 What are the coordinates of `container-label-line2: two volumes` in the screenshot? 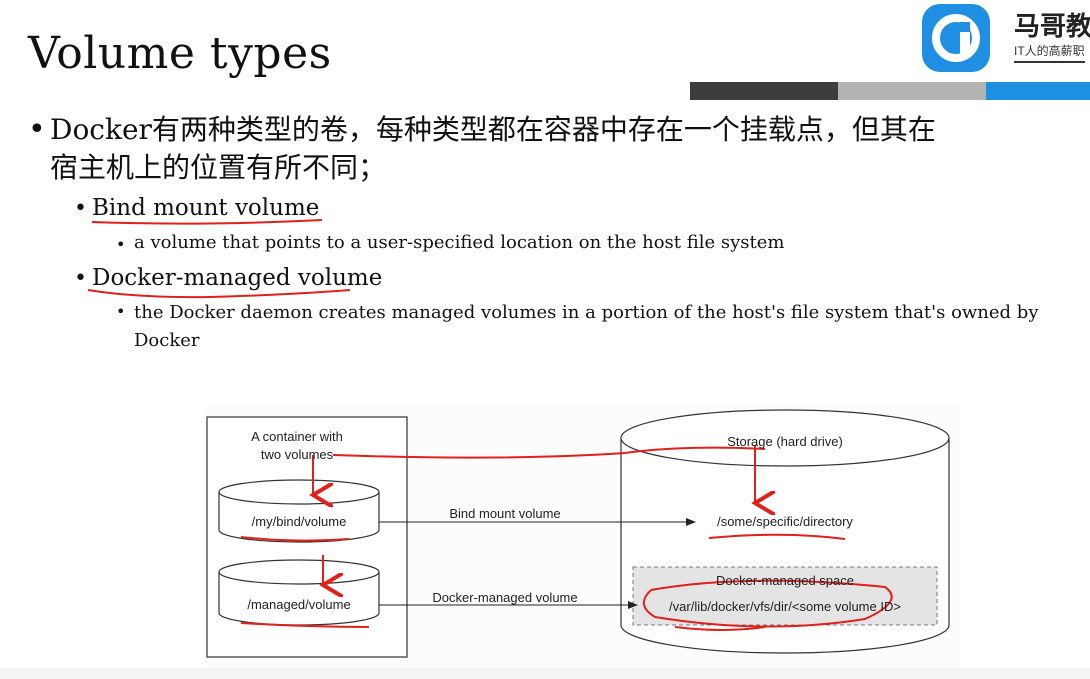 It's located at (297, 454).